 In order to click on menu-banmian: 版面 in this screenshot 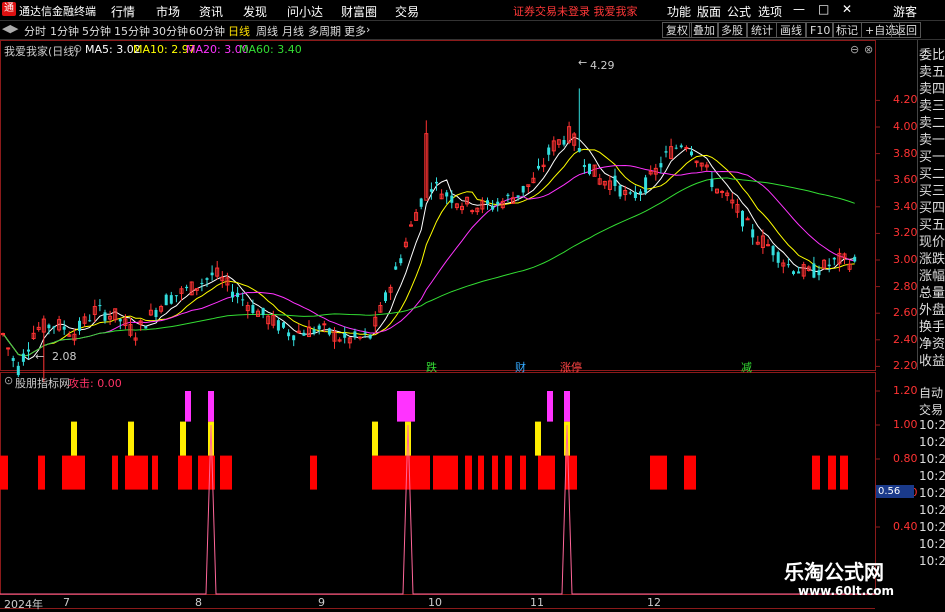, I will do `click(709, 11)`.